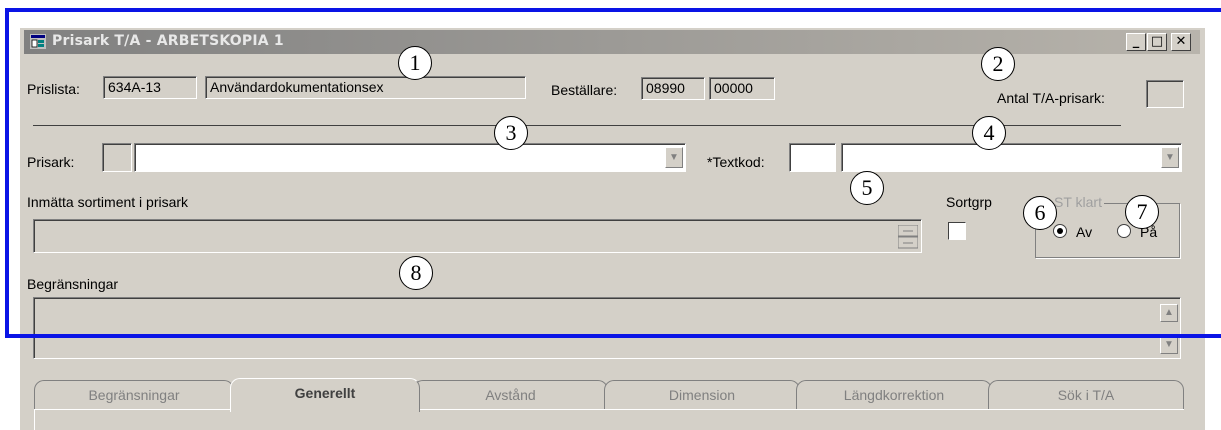 Image resolution: width=1221 pixels, height=430 pixels. I want to click on prislista-name-field: Användardokumentationsex, so click(365, 87).